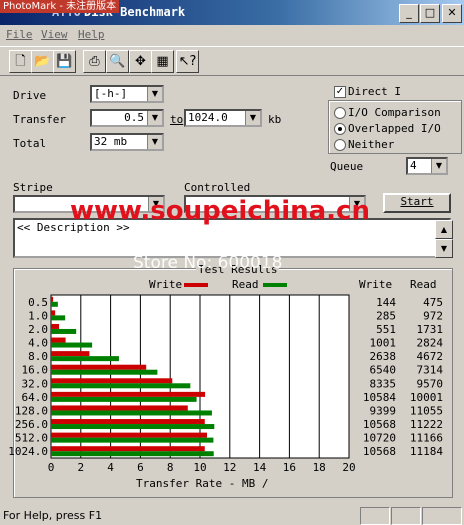  What do you see at coordinates (170, 467) in the screenshot?
I see `x-tick-label: 8` at bounding box center [170, 467].